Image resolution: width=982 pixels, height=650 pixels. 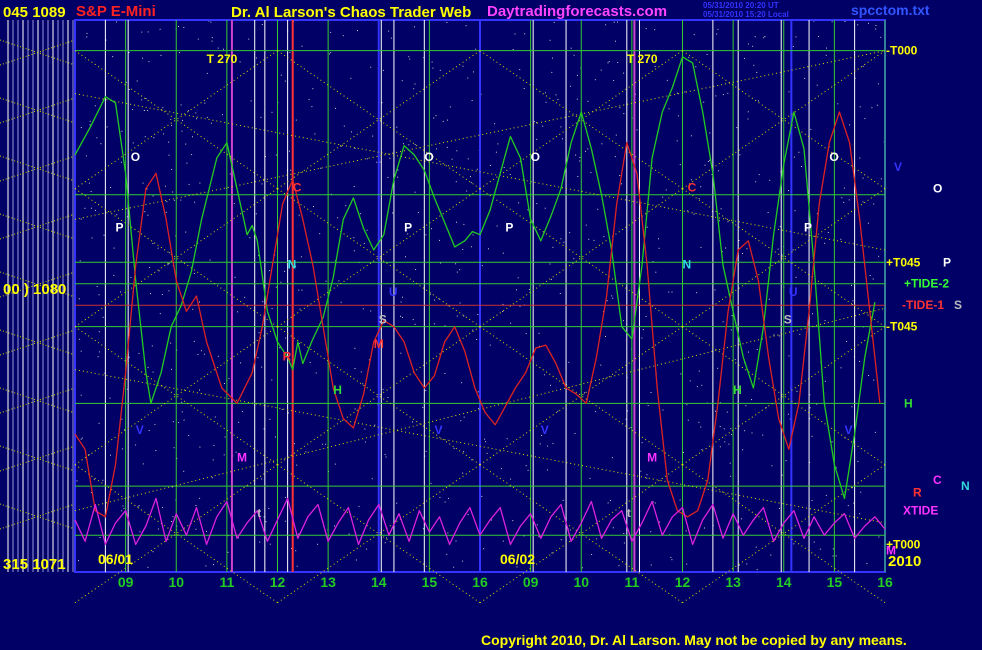 I want to click on turn-label: O, so click(x=428, y=157).